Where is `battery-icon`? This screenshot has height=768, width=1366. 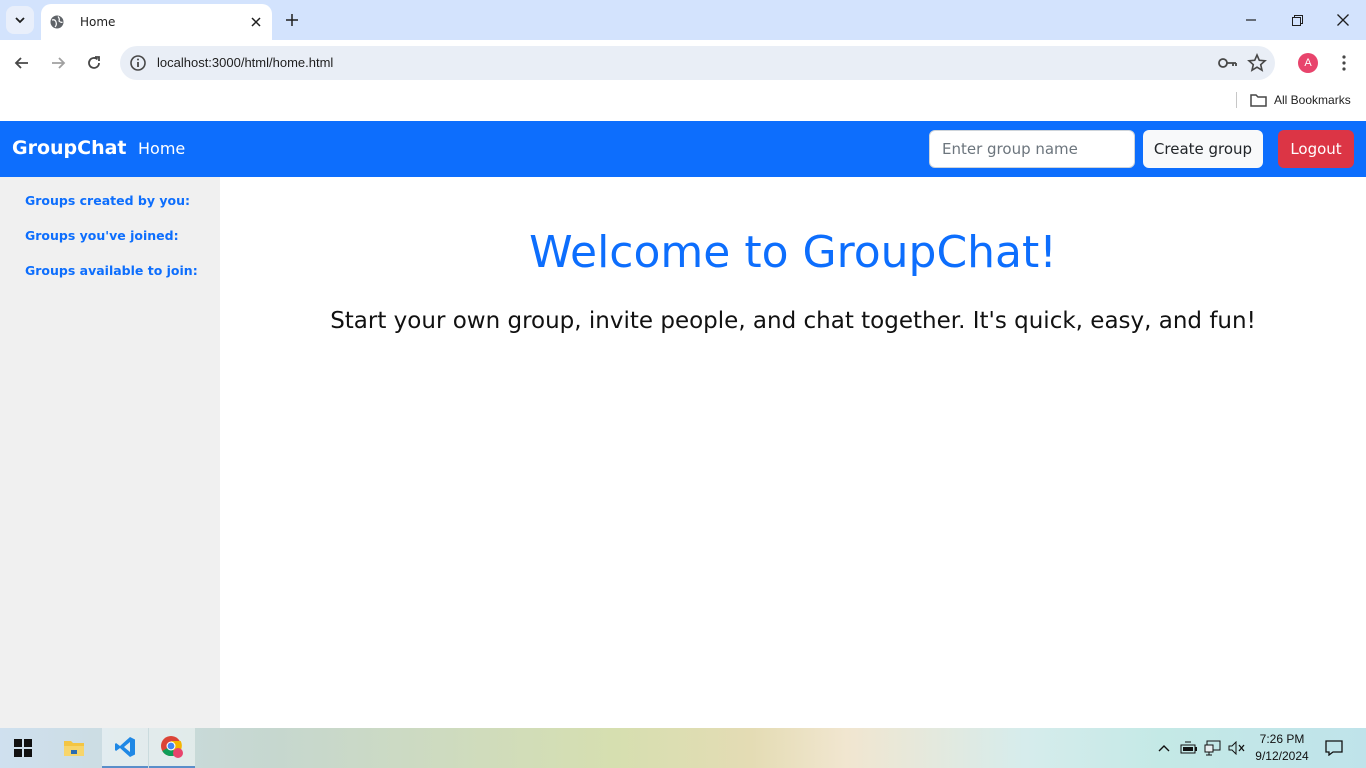 battery-icon is located at coordinates (1189, 748).